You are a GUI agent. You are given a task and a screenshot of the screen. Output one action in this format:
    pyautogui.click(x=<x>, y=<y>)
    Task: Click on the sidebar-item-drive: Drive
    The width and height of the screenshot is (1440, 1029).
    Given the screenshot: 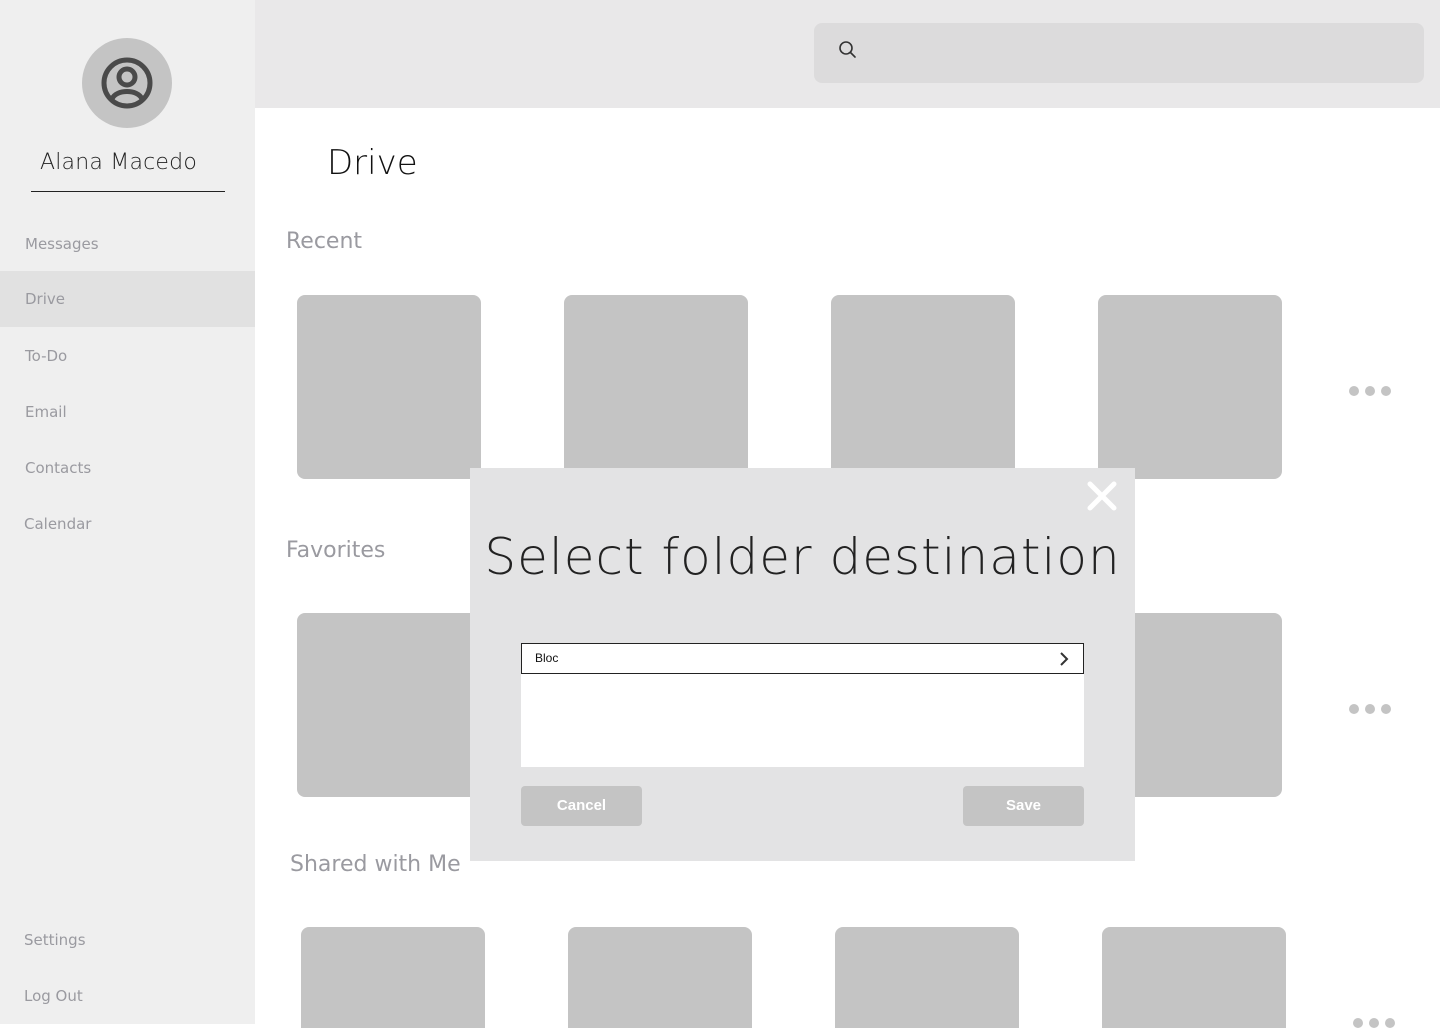 What is the action you would take?
    pyautogui.click(x=127, y=299)
    